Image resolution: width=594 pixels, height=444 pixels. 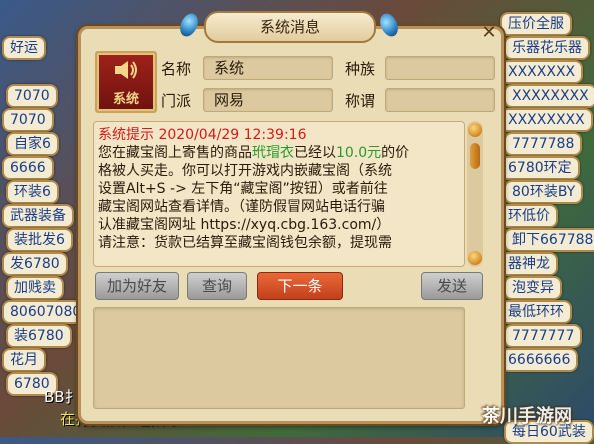 What do you see at coordinates (217, 286) in the screenshot?
I see `query-button: 查询` at bounding box center [217, 286].